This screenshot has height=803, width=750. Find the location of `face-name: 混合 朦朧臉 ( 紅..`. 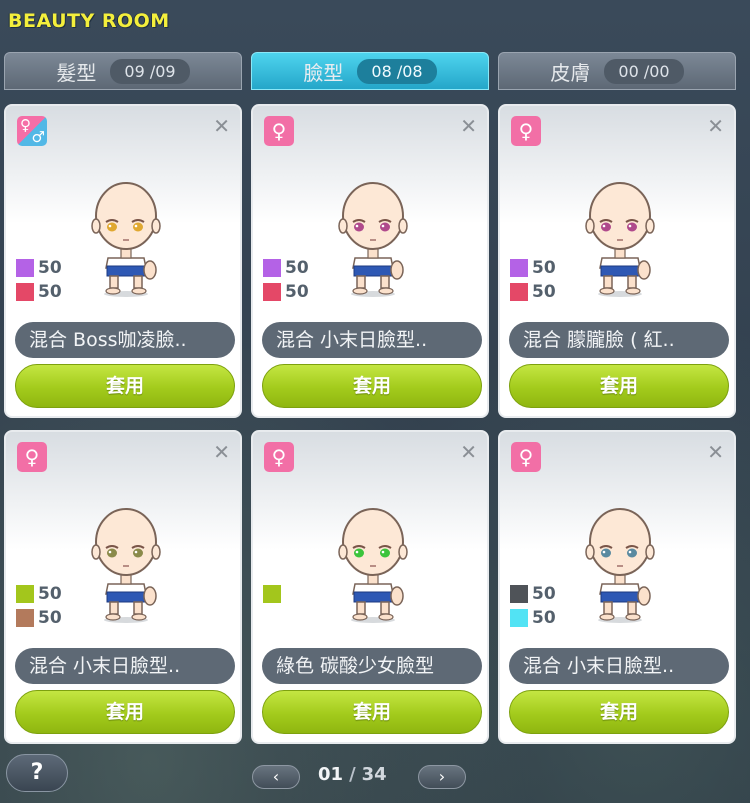

face-name: 混合 朦朧臉 ( 紅.. is located at coordinates (619, 340).